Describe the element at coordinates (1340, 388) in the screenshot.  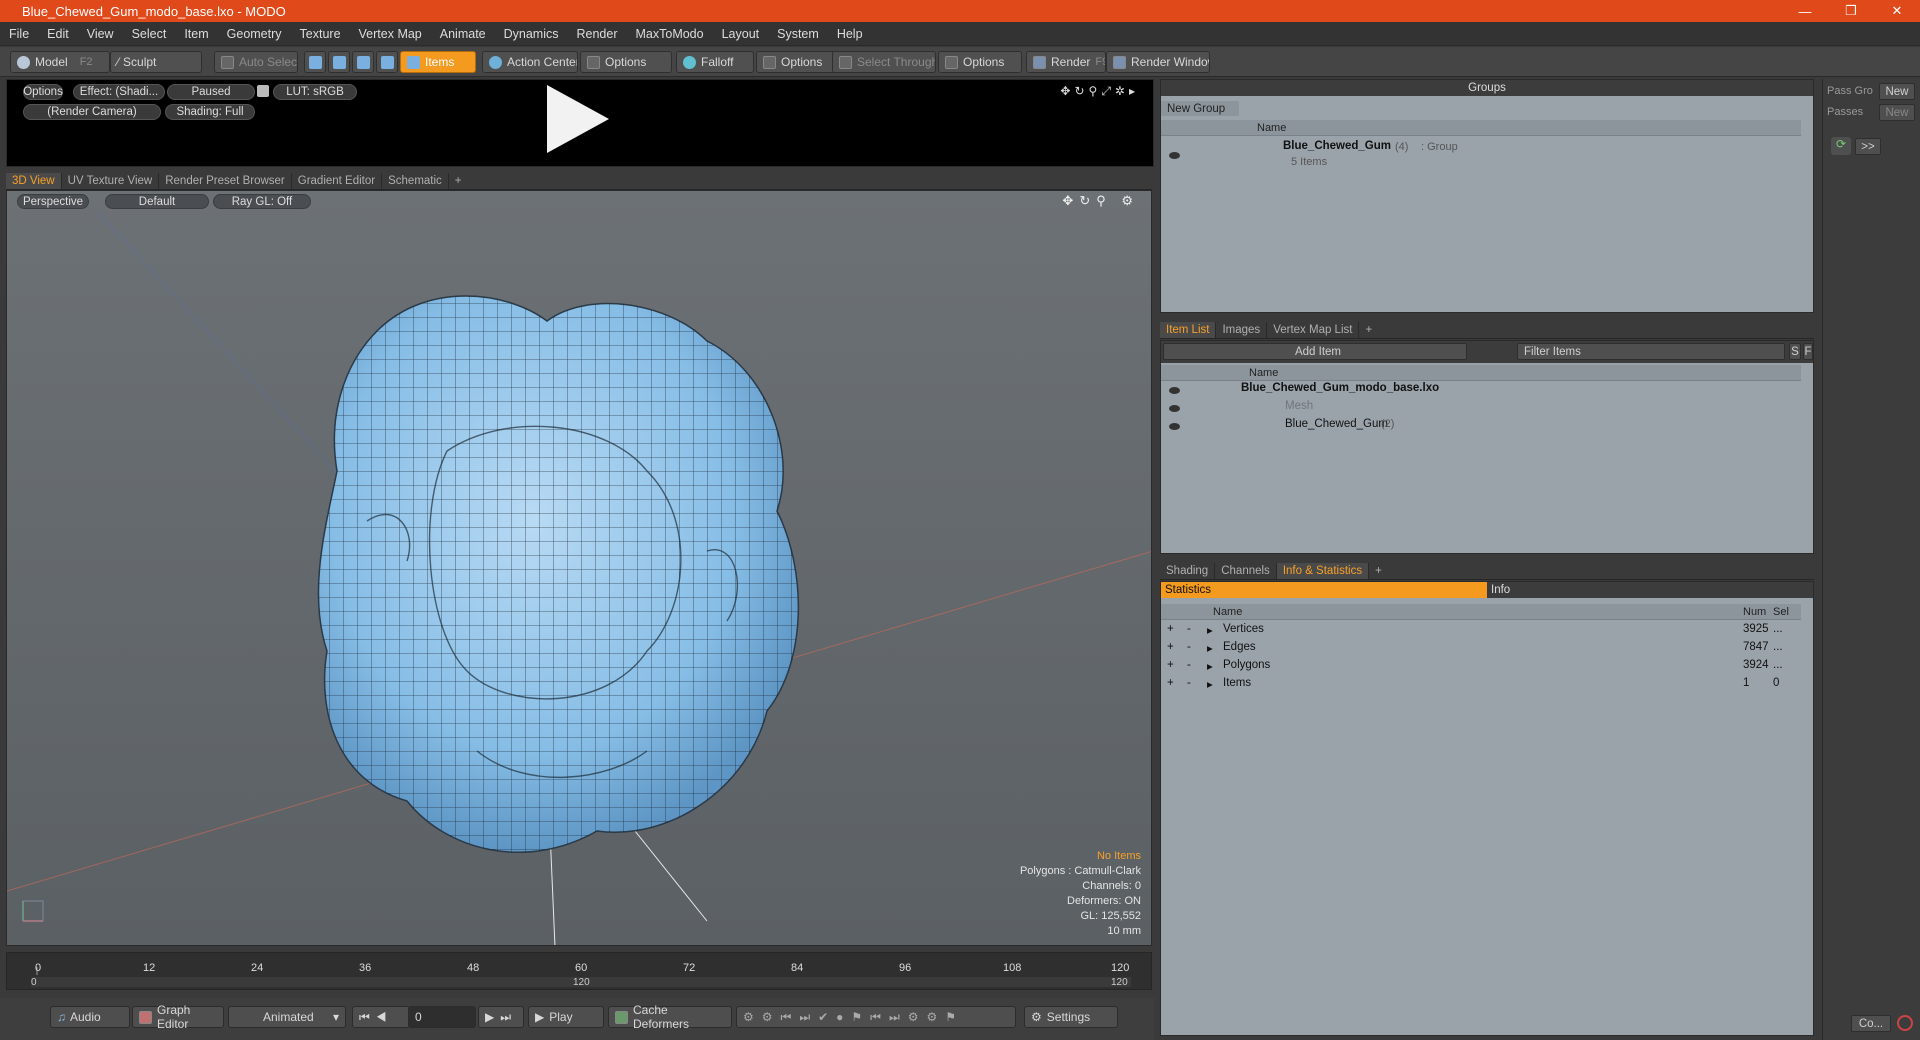
I see `item-row-scene: Blue_Chewed_Gum_modo_base.lxo` at that location.